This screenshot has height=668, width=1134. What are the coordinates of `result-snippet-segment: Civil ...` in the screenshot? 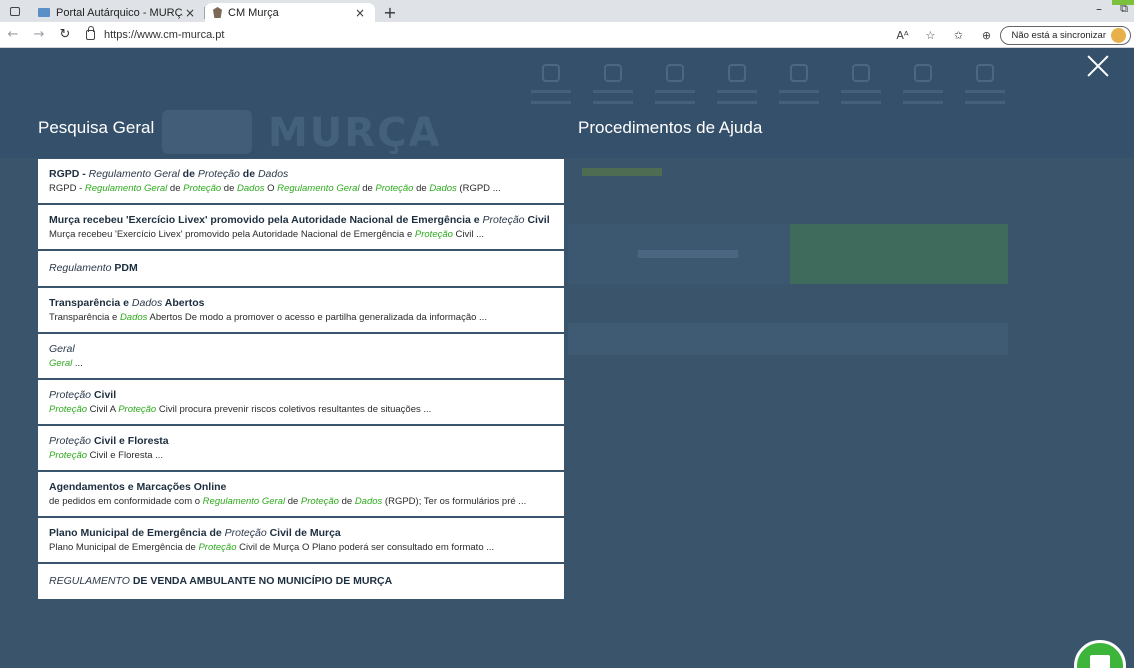 It's located at (468, 234).